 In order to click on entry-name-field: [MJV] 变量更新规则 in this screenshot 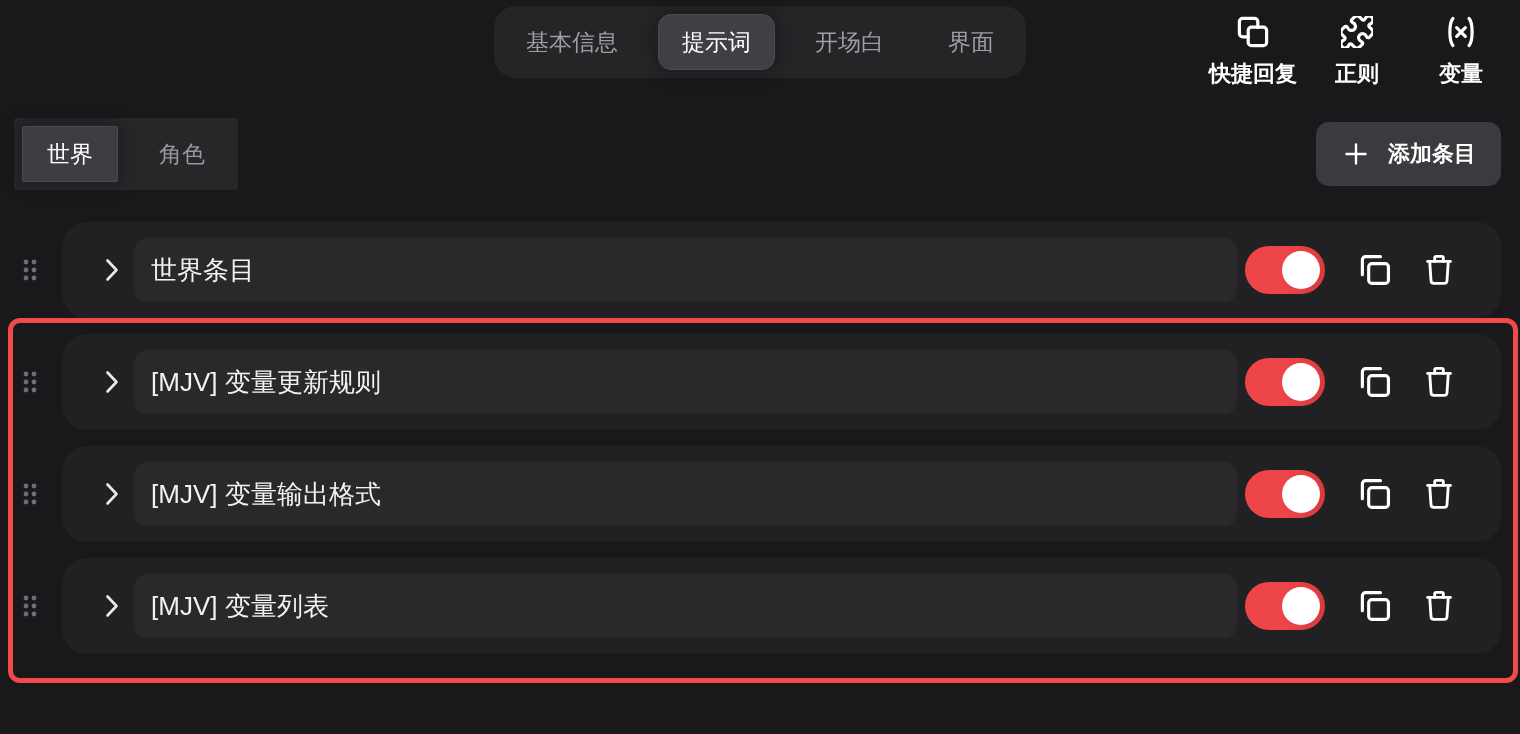, I will do `click(685, 382)`.